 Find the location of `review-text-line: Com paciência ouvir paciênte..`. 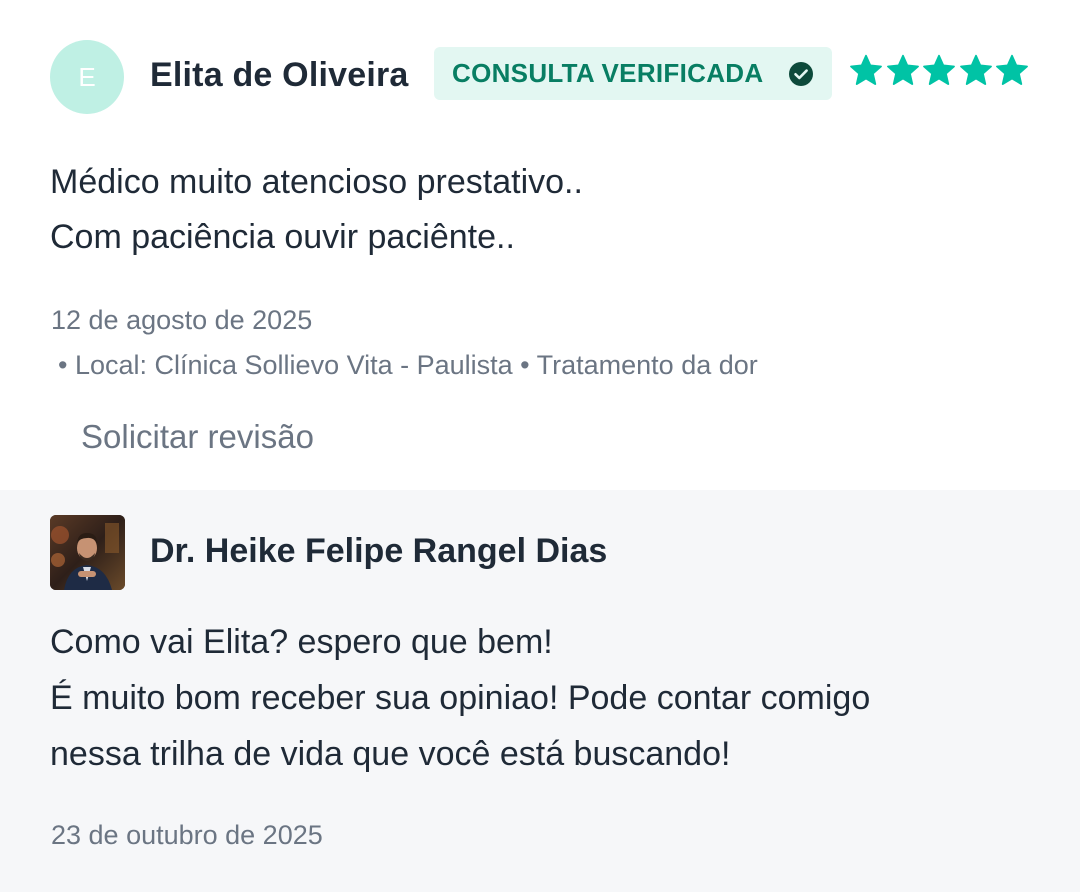

review-text-line: Com paciência ouvir paciênte.. is located at coordinates (282, 237).